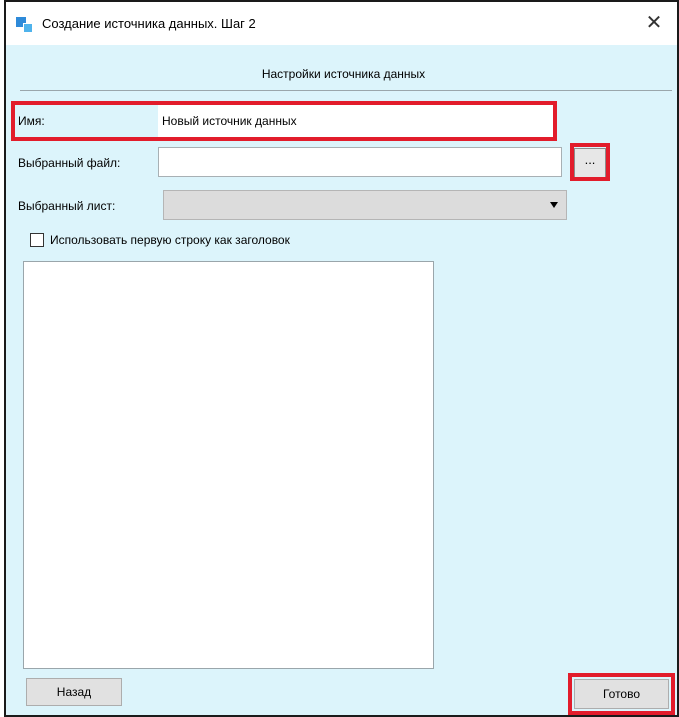 The image size is (679, 717). Describe the element at coordinates (170, 240) in the screenshot. I see `header-row-checkbox-label: Использовать первую строку как заголовок` at that location.